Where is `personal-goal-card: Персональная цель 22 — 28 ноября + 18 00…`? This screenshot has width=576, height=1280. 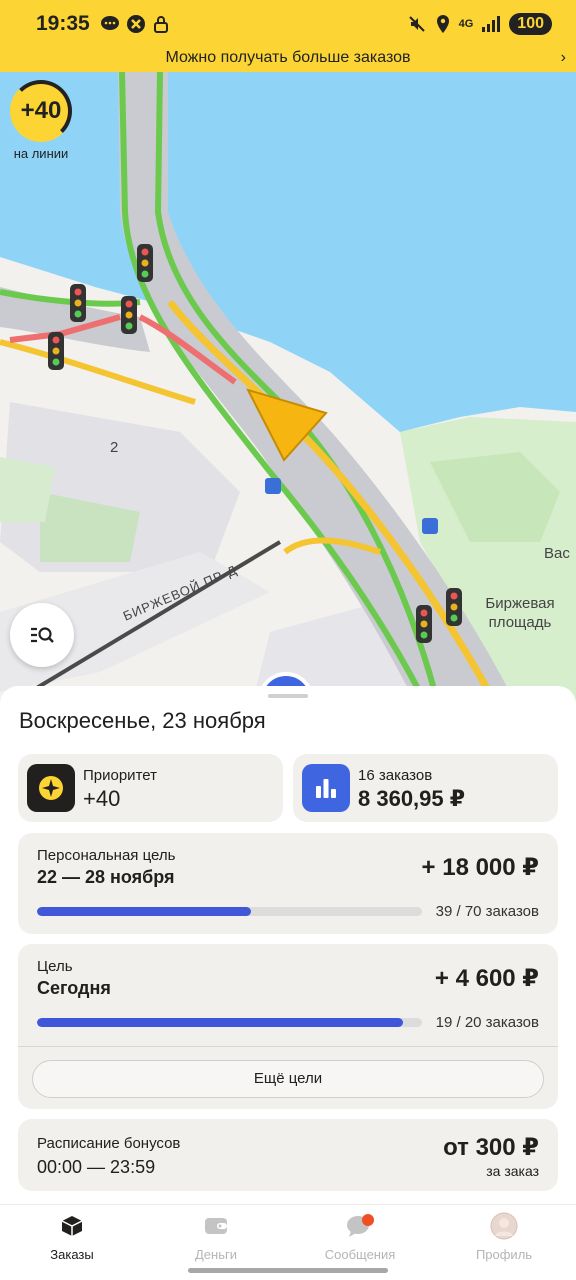
personal-goal-card: Персональная цель 22 — 28 ноября + 18 00… is located at coordinates (288, 883).